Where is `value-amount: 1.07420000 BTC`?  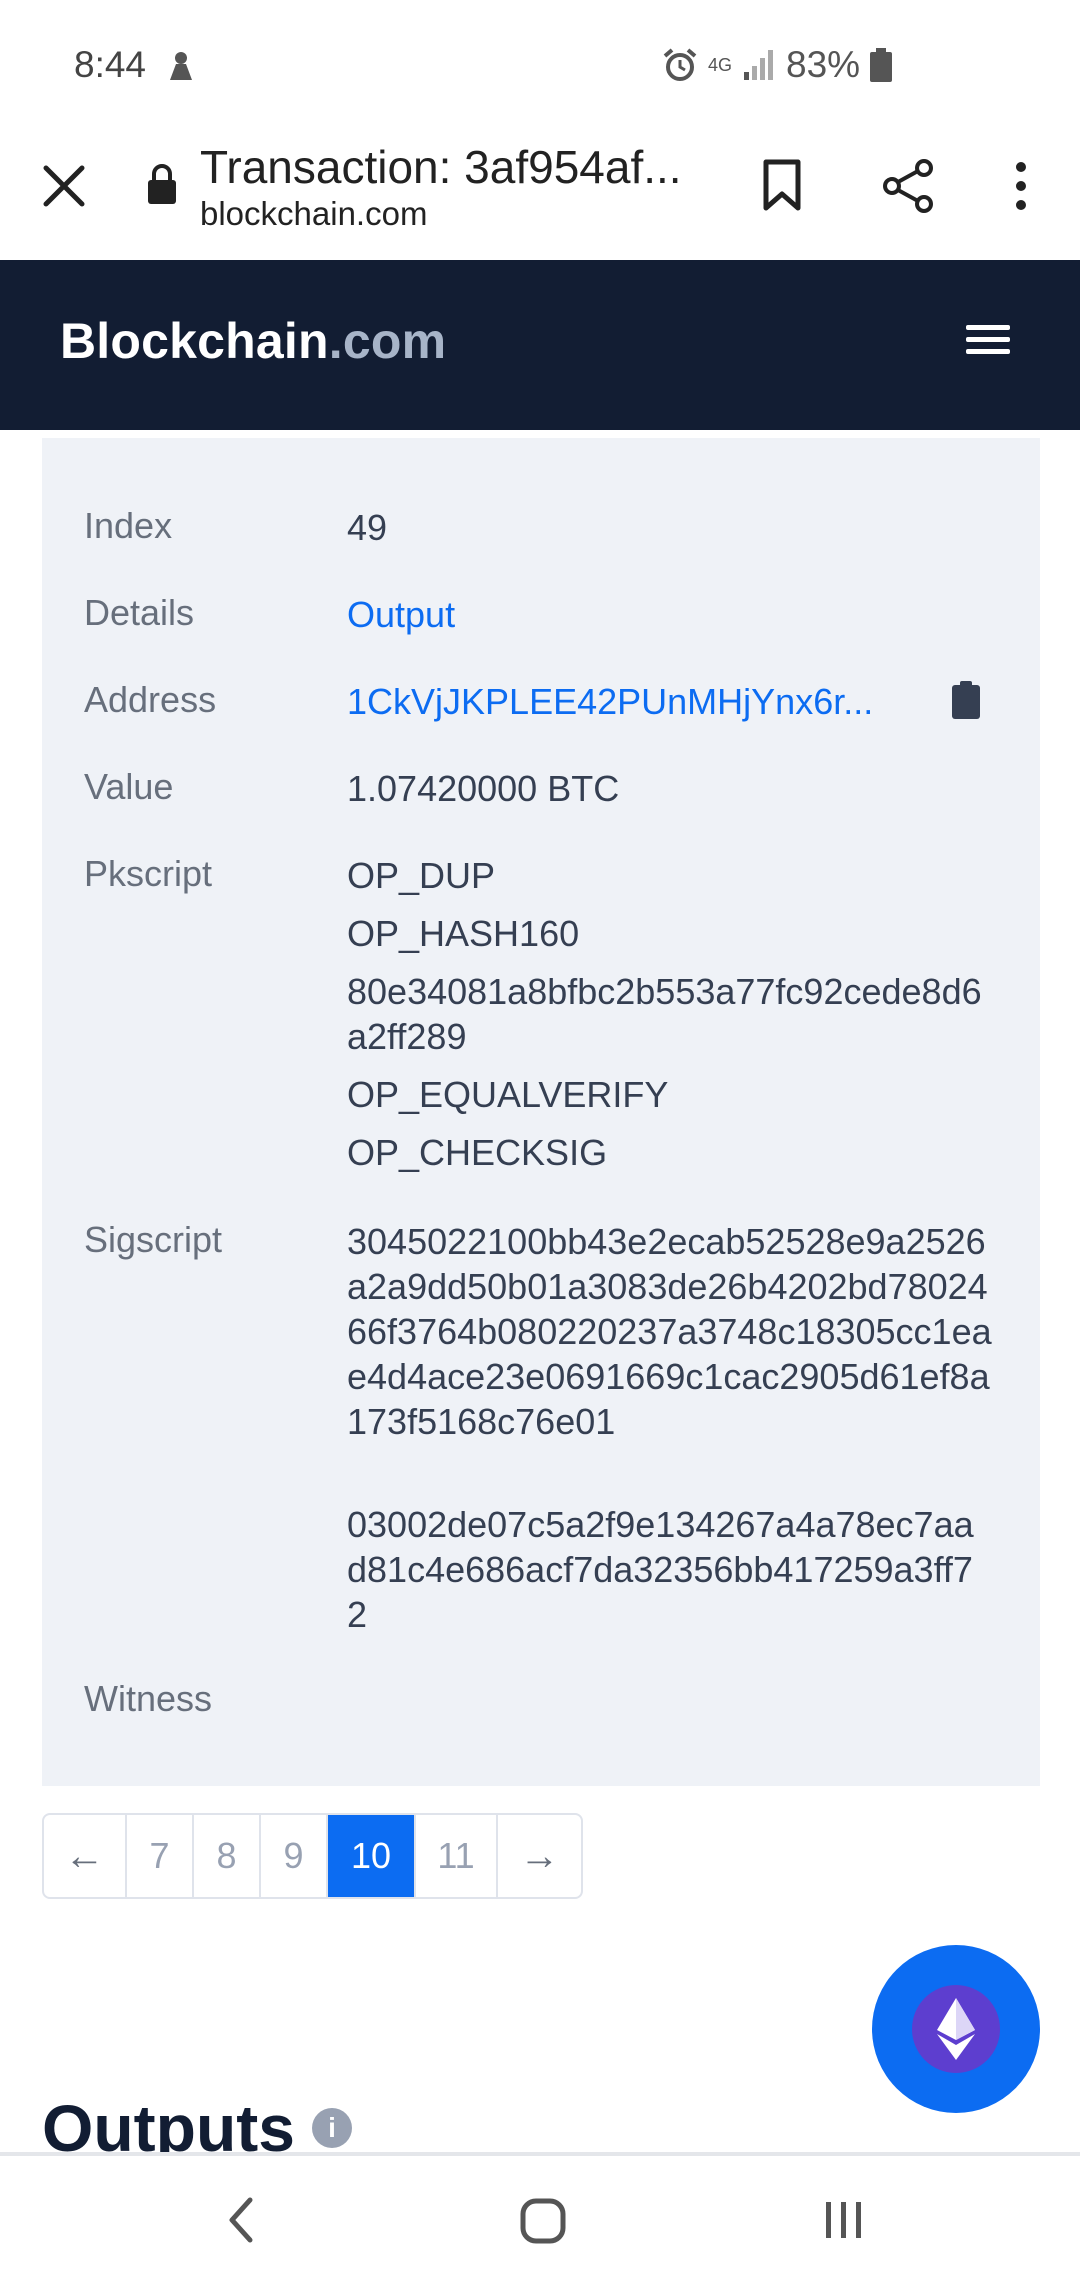 value-amount: 1.07420000 BTC is located at coordinates (483, 788).